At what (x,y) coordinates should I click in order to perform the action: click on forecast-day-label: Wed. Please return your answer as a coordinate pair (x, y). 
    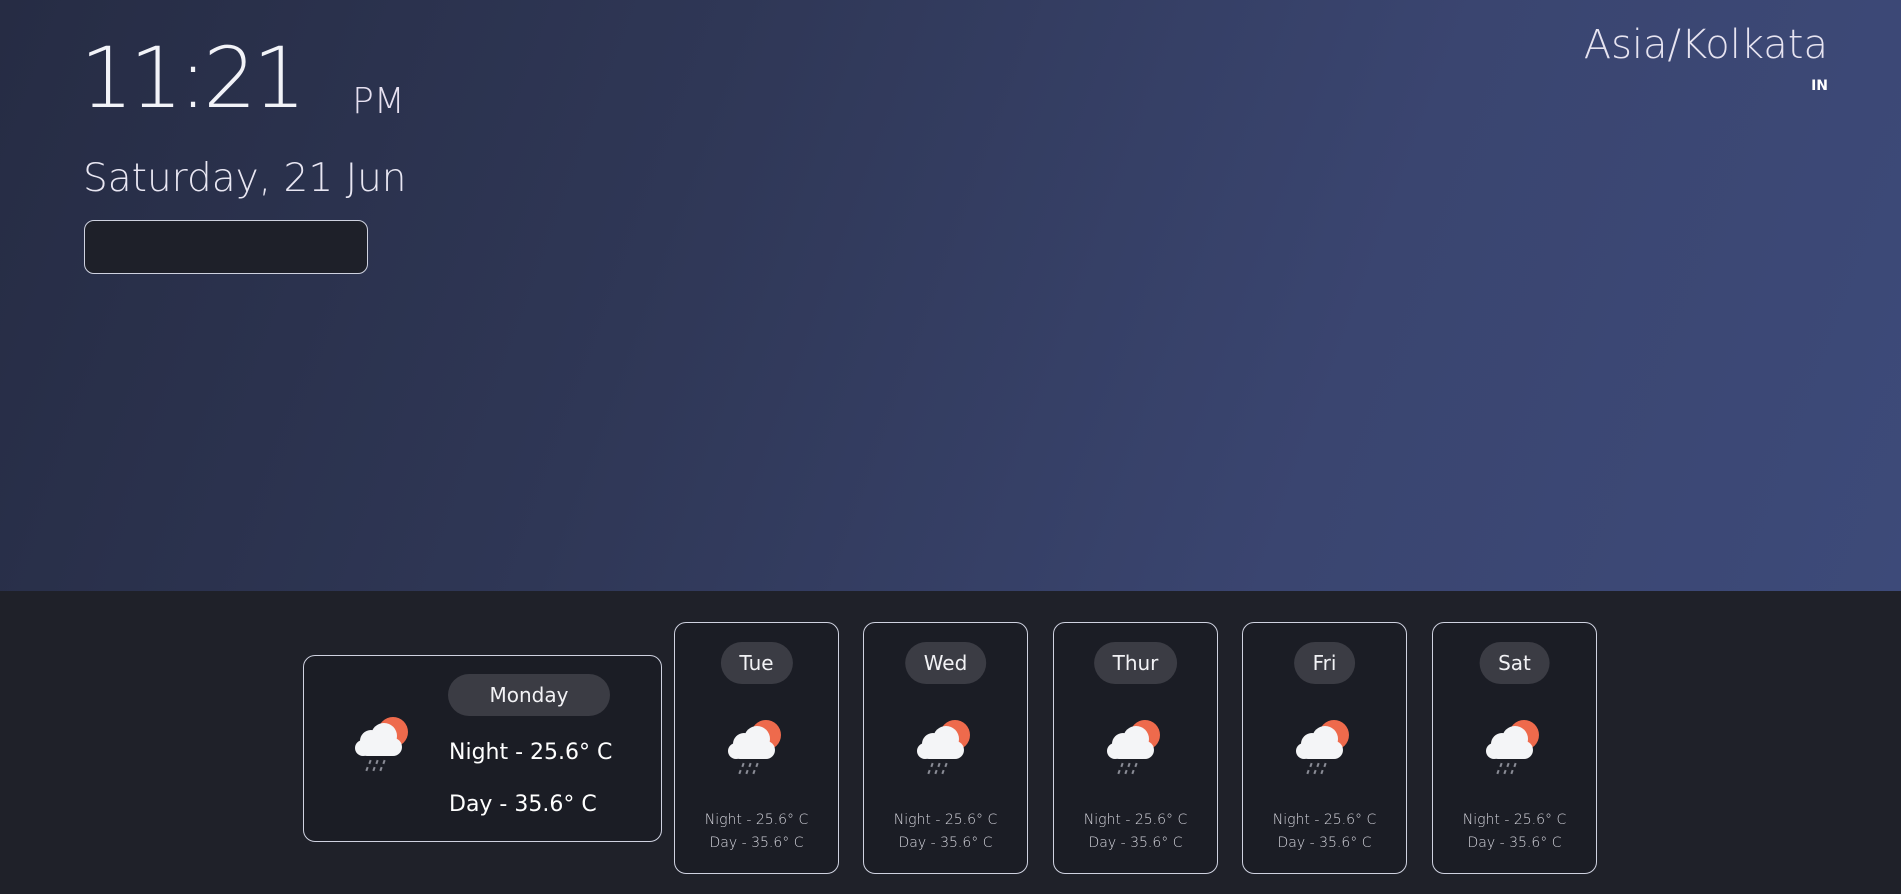
    Looking at the image, I should click on (945, 663).